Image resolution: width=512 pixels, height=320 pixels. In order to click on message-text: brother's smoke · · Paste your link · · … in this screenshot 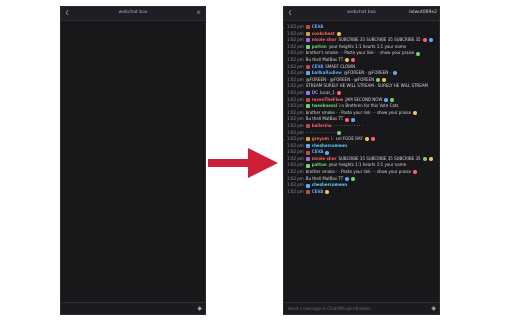, I will do `click(360, 53)`.